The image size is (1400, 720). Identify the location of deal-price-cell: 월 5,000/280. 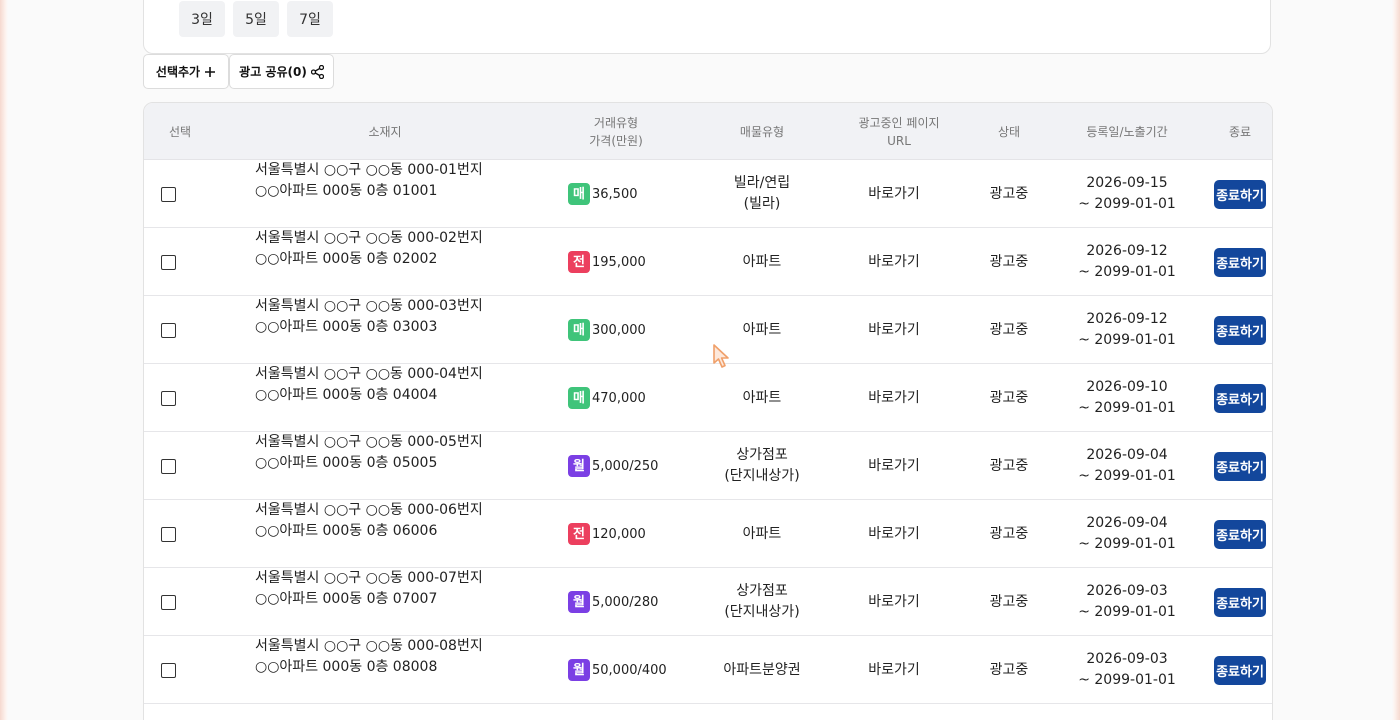
(638, 602).